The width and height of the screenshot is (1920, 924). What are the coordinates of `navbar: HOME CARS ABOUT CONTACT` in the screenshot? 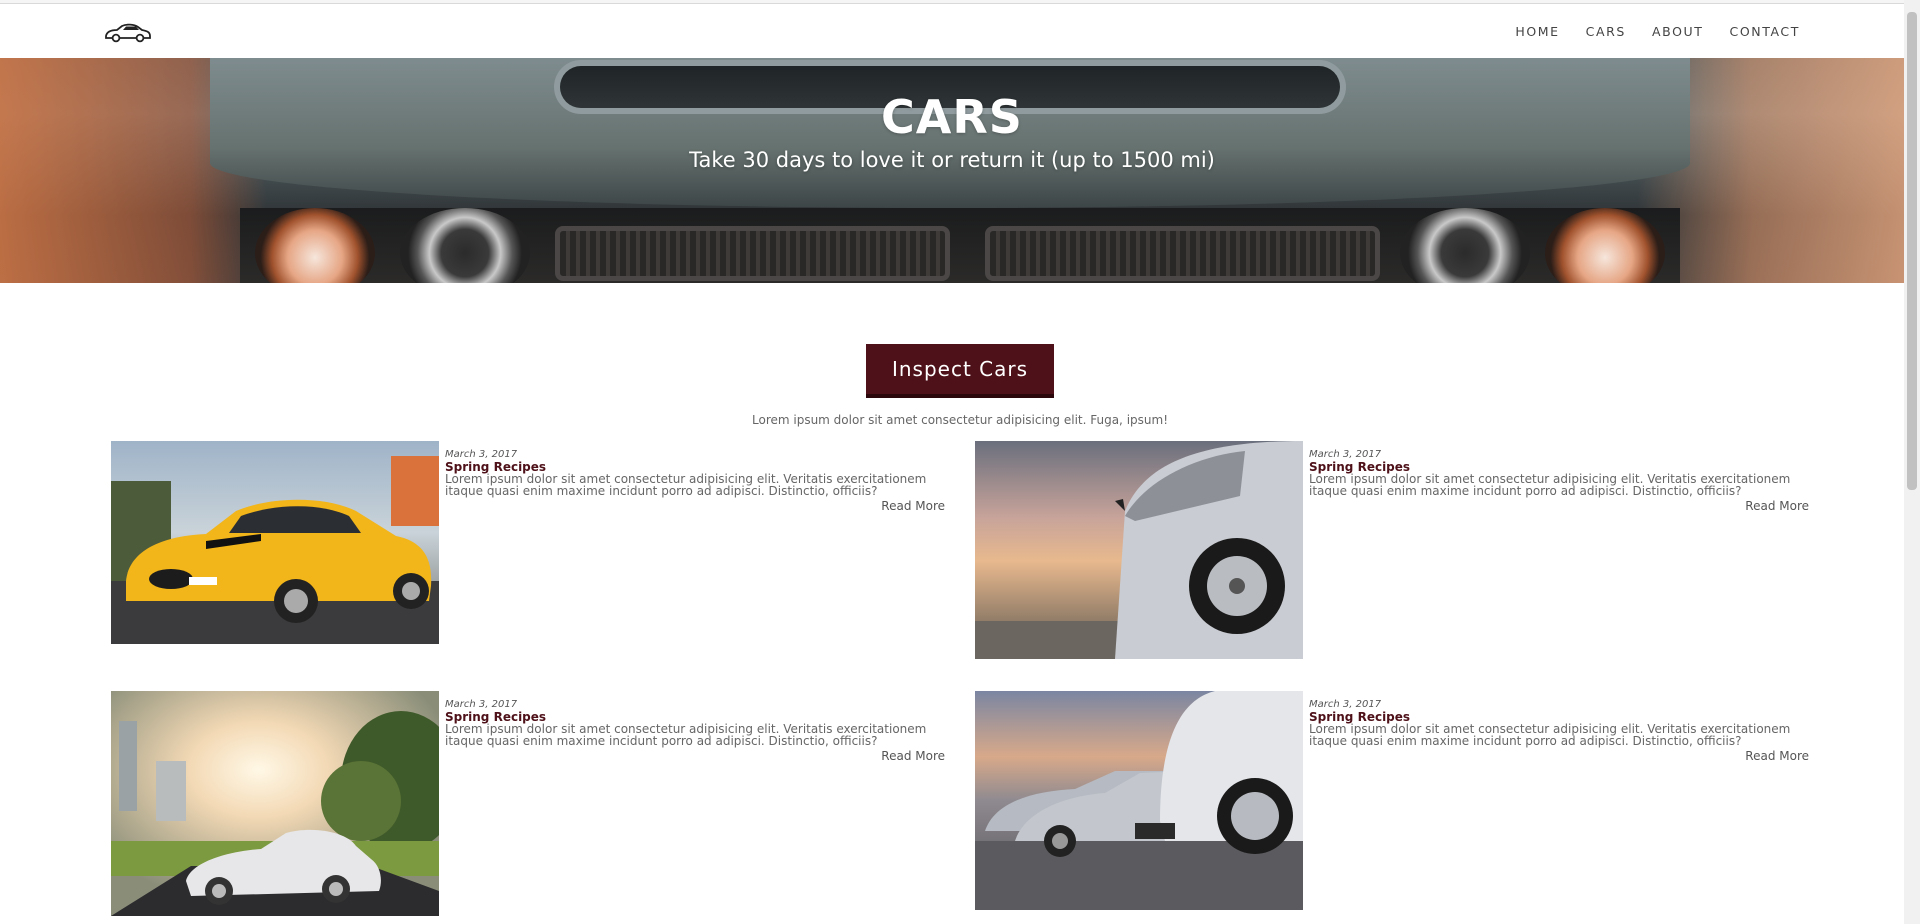 It's located at (952, 31).